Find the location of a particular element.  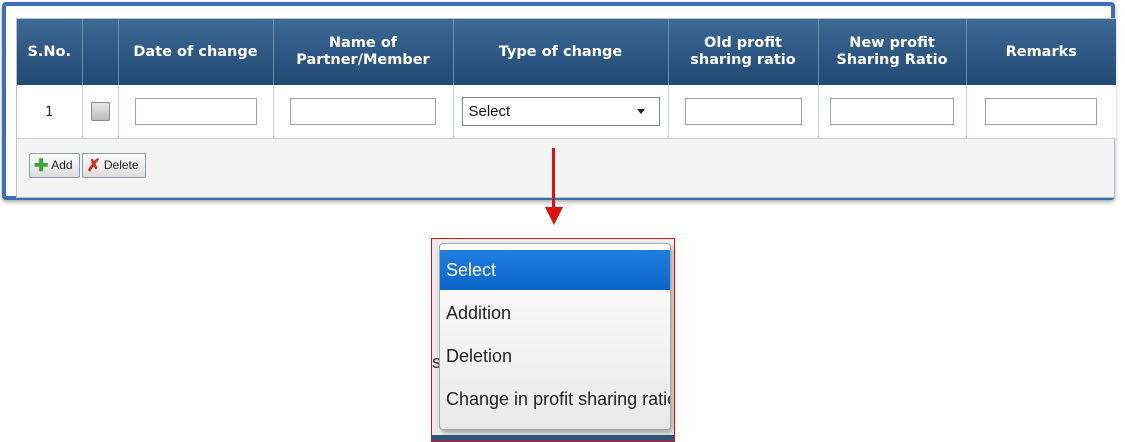

delete-button: ✗ Delete is located at coordinates (113, 165).